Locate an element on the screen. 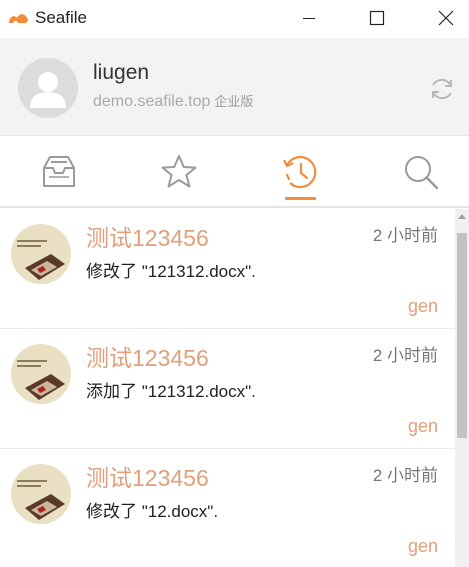  star-icon is located at coordinates (178, 170).